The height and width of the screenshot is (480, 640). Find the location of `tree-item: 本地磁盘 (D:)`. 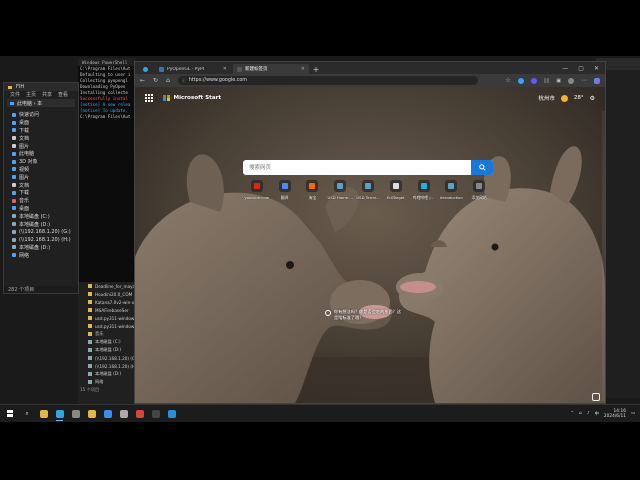

tree-item: 本地磁盘 (D:) is located at coordinates (45, 248).